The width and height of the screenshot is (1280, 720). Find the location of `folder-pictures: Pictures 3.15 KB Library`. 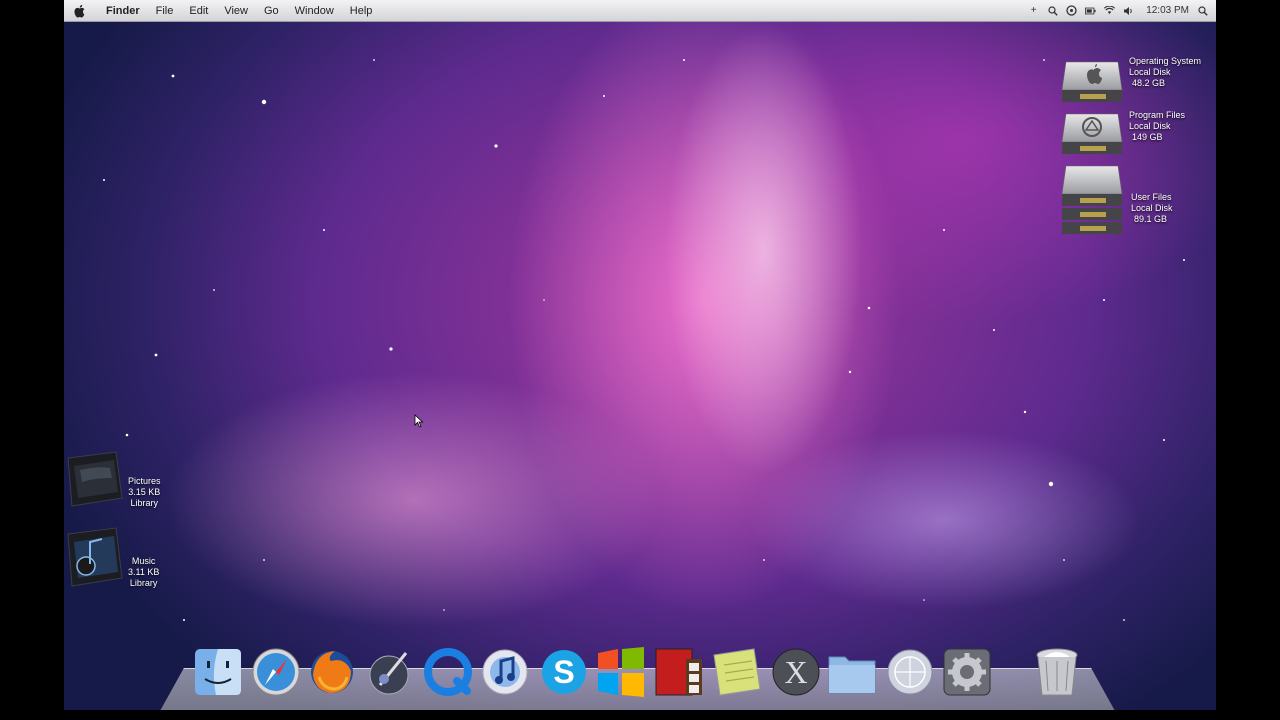

folder-pictures: Pictures 3.15 KB Library is located at coordinates (112, 481).